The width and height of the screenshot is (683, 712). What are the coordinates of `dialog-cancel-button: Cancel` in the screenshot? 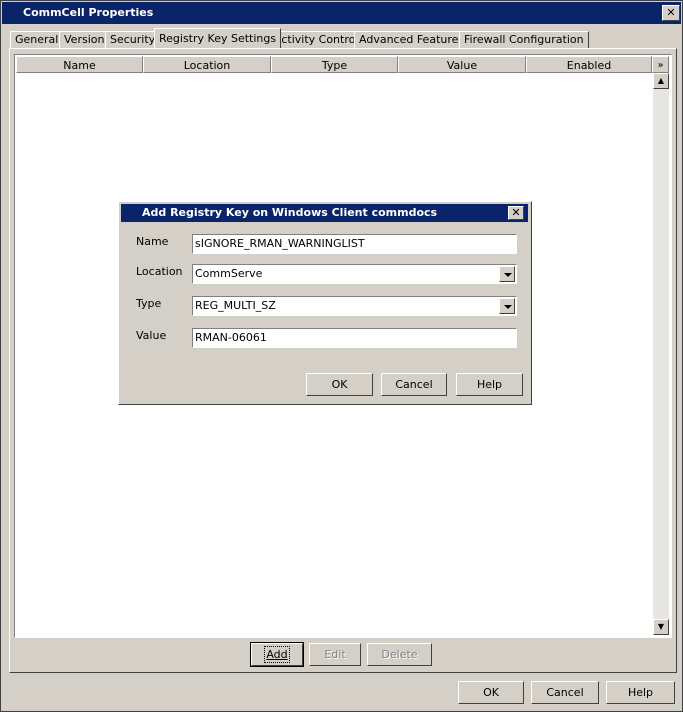 It's located at (414, 384).